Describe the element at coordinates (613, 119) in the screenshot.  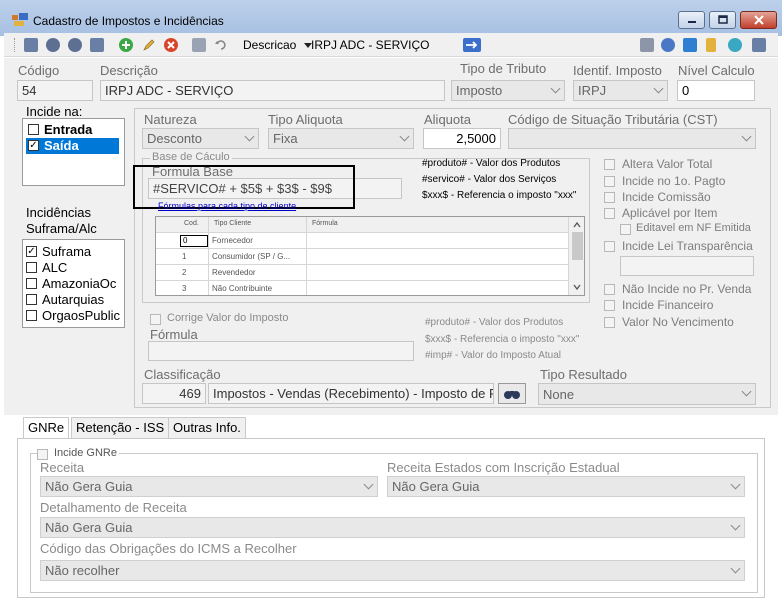
I see `cst-label: Código de Situação Tributária (CST)` at that location.